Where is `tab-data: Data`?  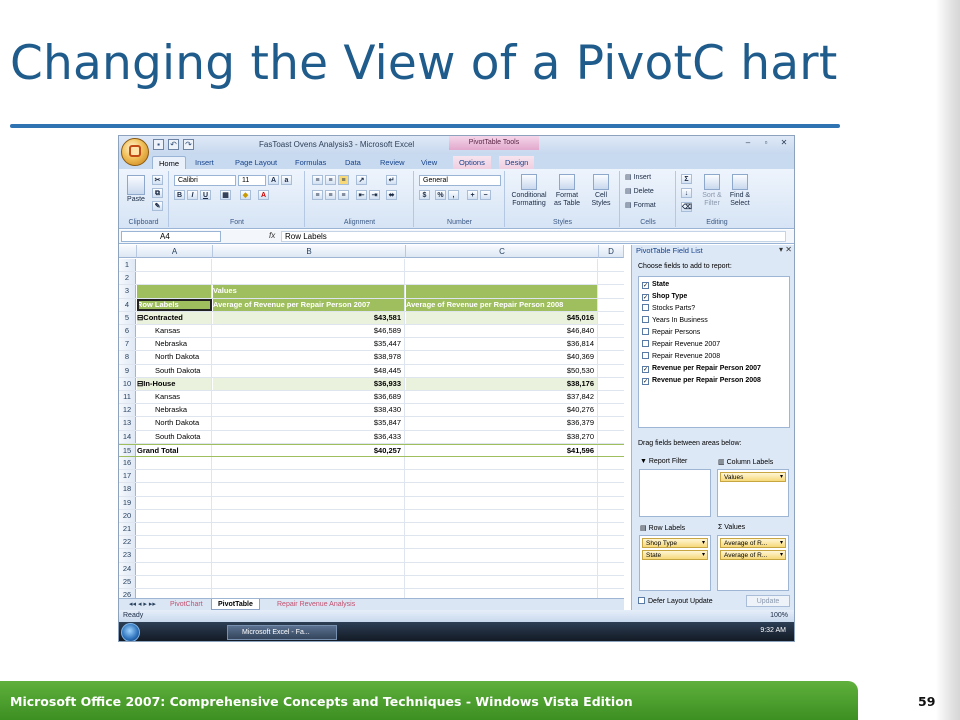 tab-data: Data is located at coordinates (353, 162).